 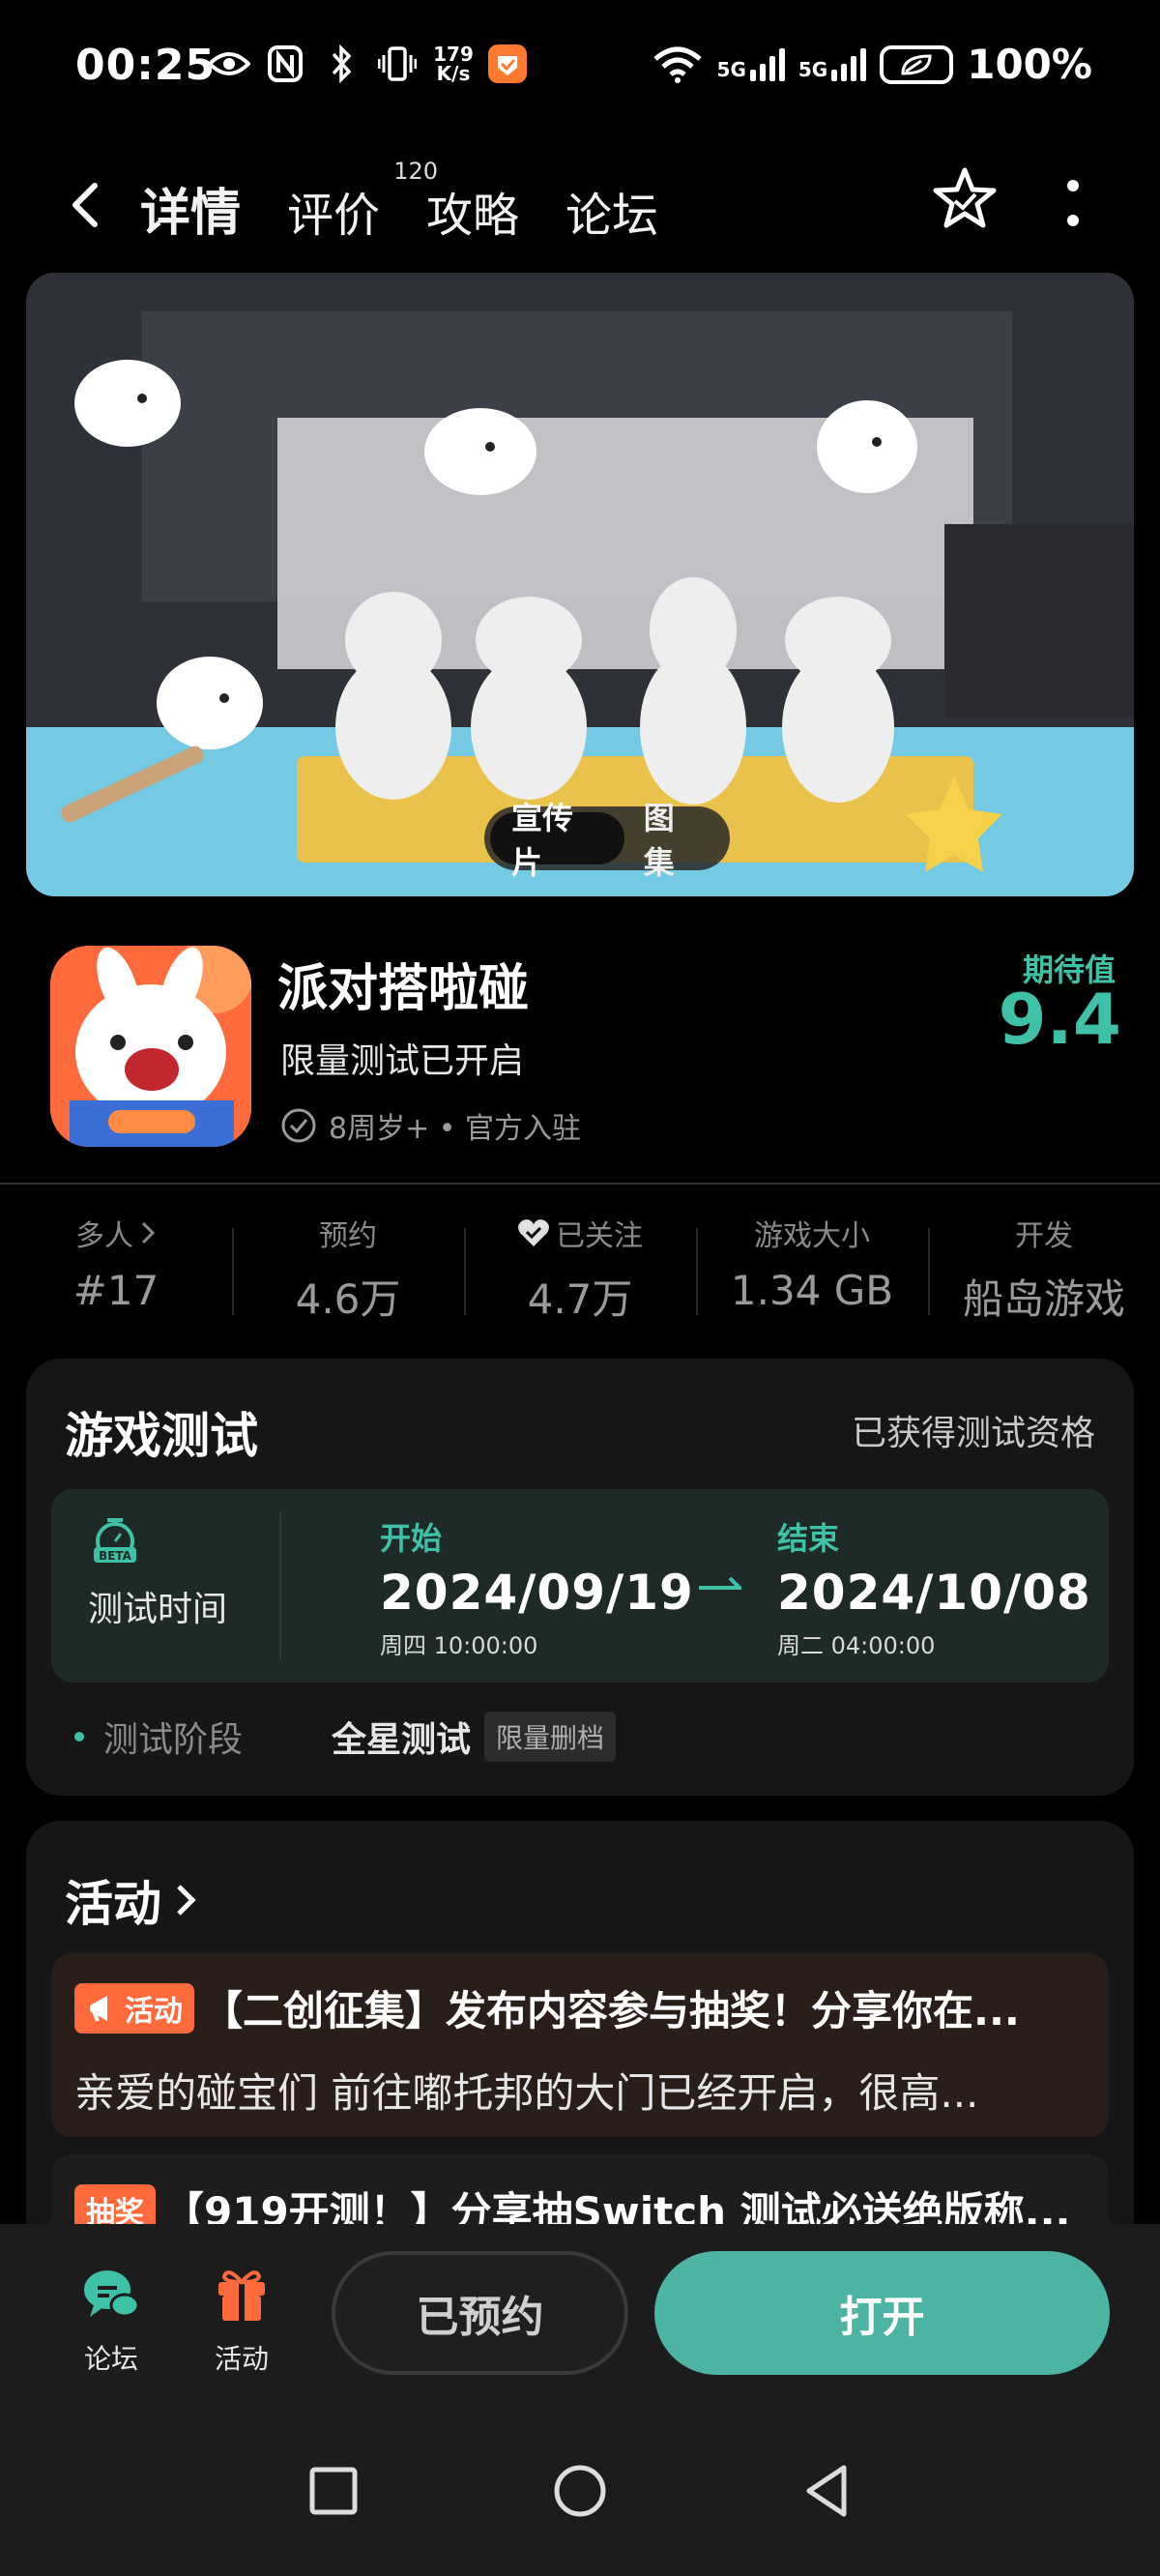 I want to click on stat-reservations: 预约 4.6万, so click(x=348, y=1267).